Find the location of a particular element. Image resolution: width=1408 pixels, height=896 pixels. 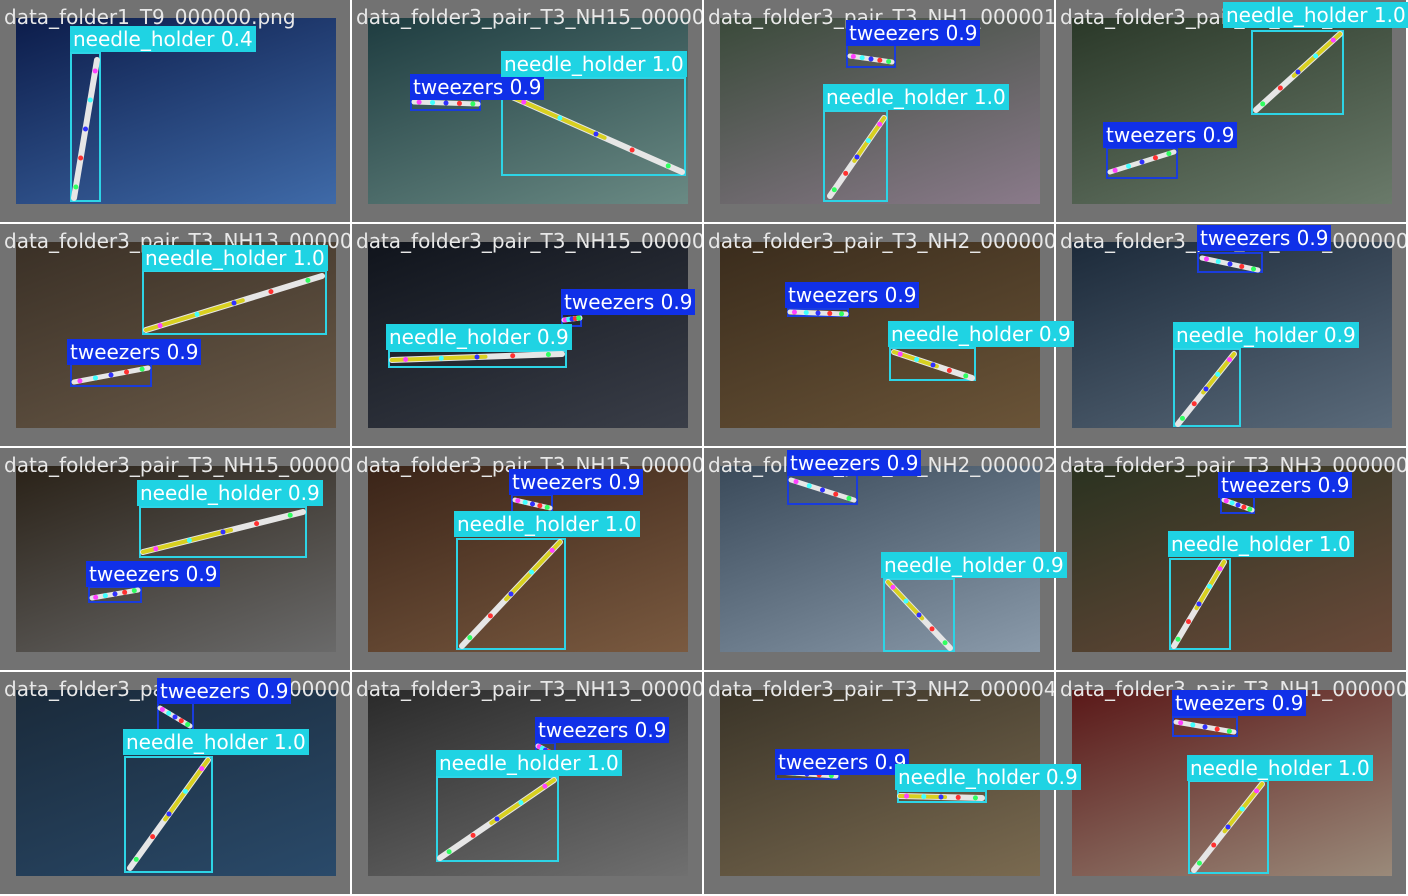

mosaic-tile: data_folder3_pair_T3_NH15_000006.png is located at coordinates (528, 560).